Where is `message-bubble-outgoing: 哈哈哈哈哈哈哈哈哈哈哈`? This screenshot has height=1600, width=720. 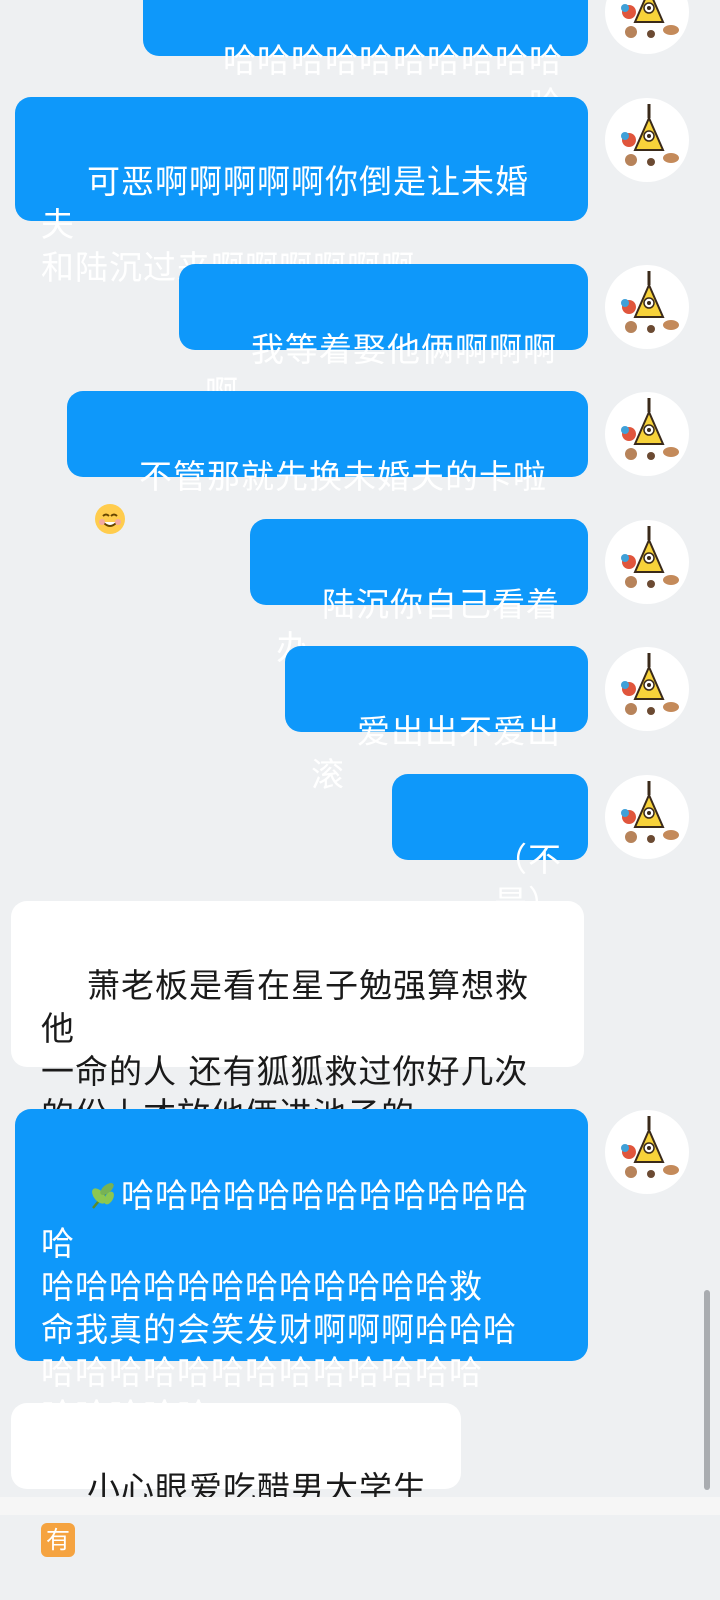 message-bubble-outgoing: 哈哈哈哈哈哈哈哈哈哈哈 is located at coordinates (365, 61).